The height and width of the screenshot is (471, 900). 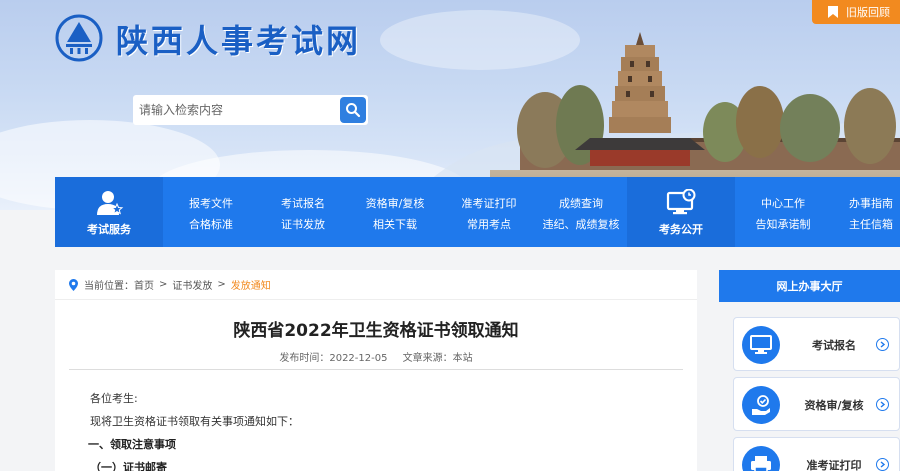 I want to click on nav-column-4: 准考证打印 常用考点, so click(x=489, y=214).